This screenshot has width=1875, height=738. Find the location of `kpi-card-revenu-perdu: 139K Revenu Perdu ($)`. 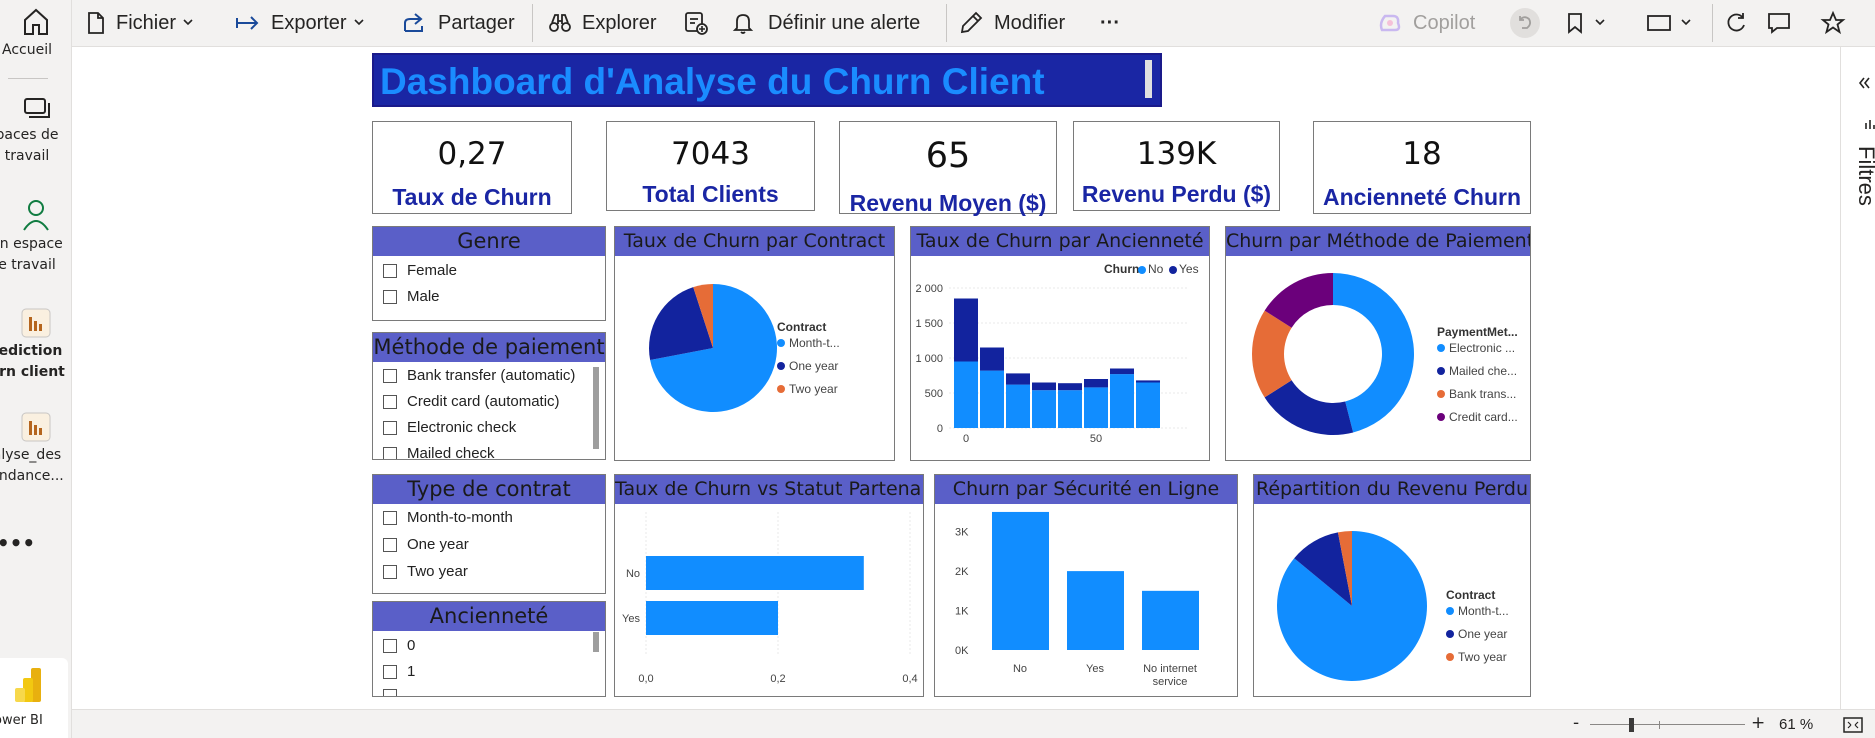

kpi-card-revenu-perdu: 139K Revenu Perdu ($) is located at coordinates (1176, 166).